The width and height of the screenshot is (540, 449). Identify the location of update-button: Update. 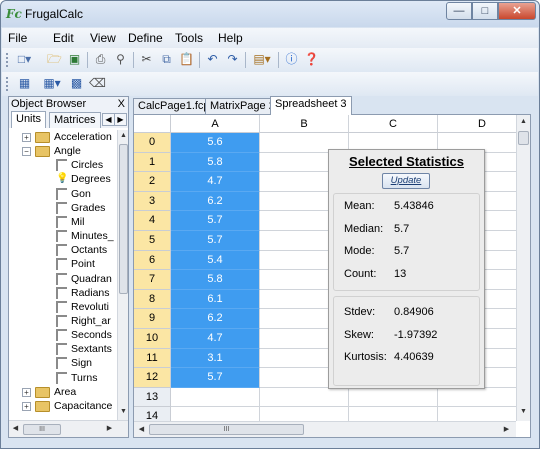
(406, 181).